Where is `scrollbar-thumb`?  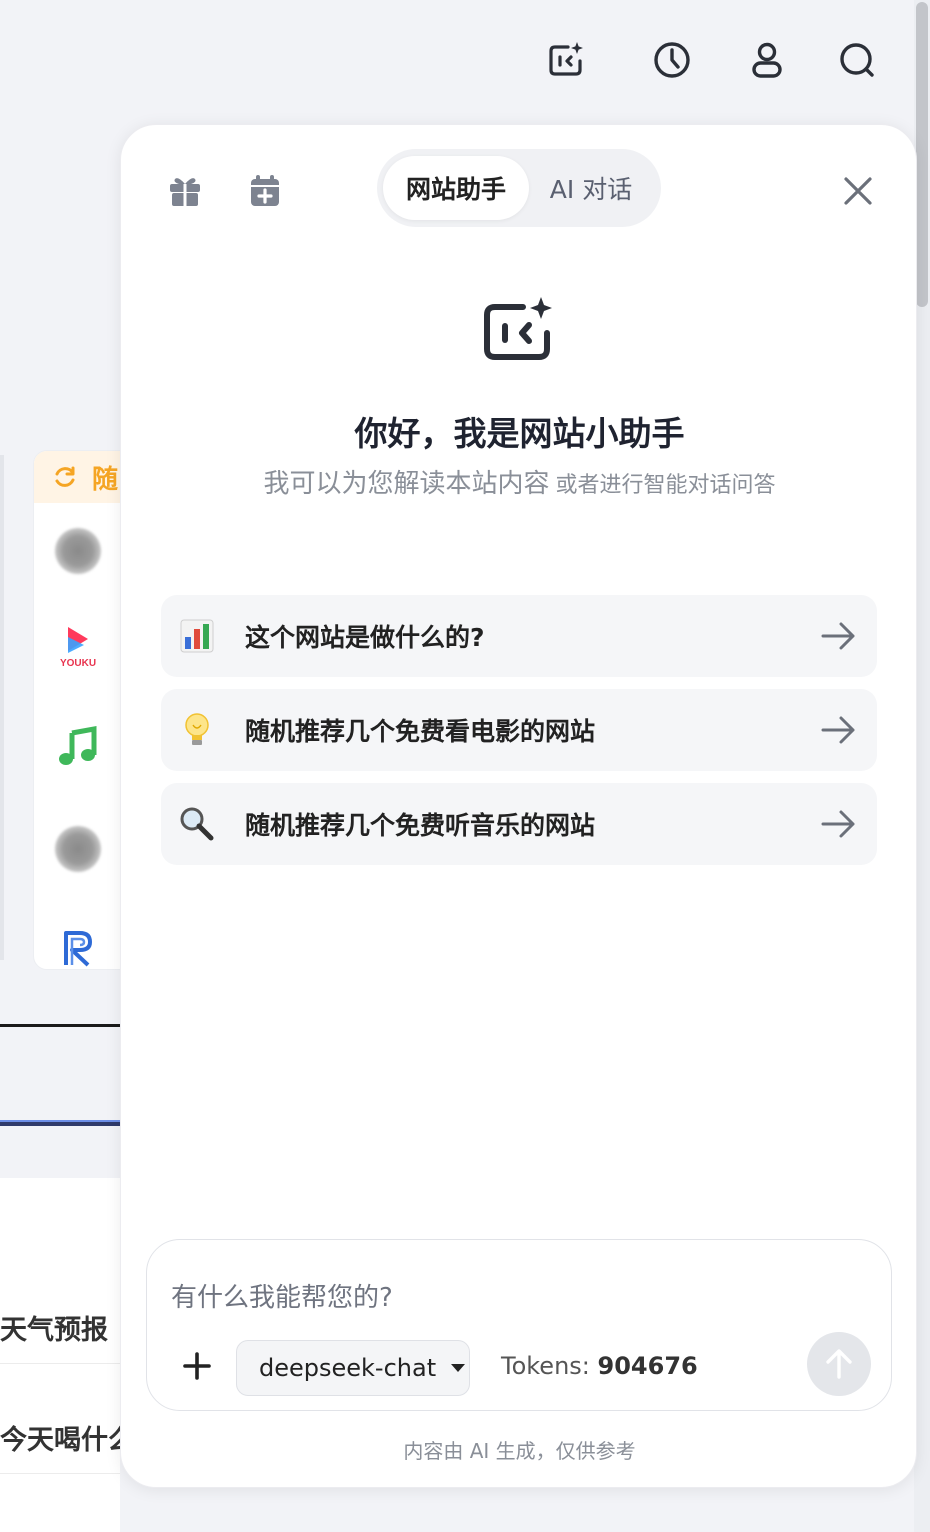
scrollbar-thumb is located at coordinates (922, 154).